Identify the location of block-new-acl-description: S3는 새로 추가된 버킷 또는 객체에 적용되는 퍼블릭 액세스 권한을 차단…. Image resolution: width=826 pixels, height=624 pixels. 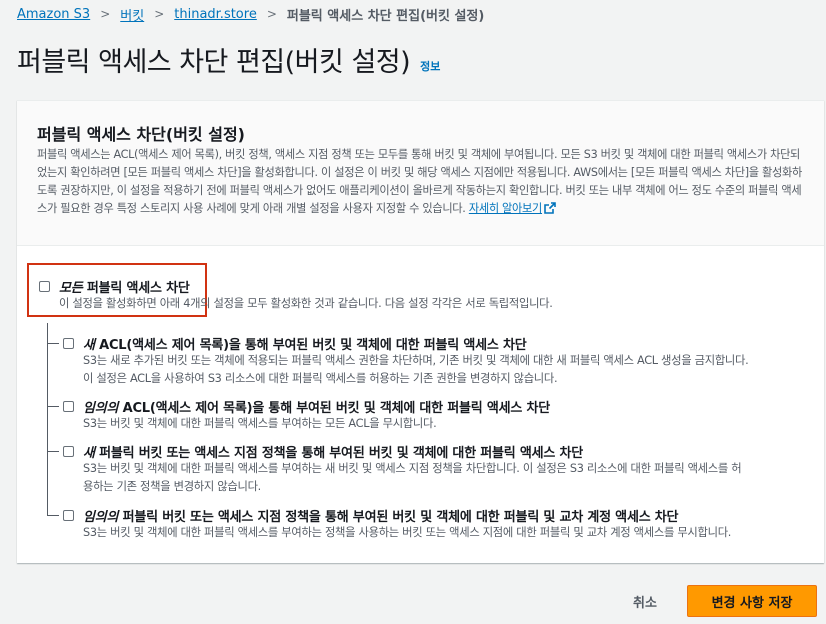
(416, 360).